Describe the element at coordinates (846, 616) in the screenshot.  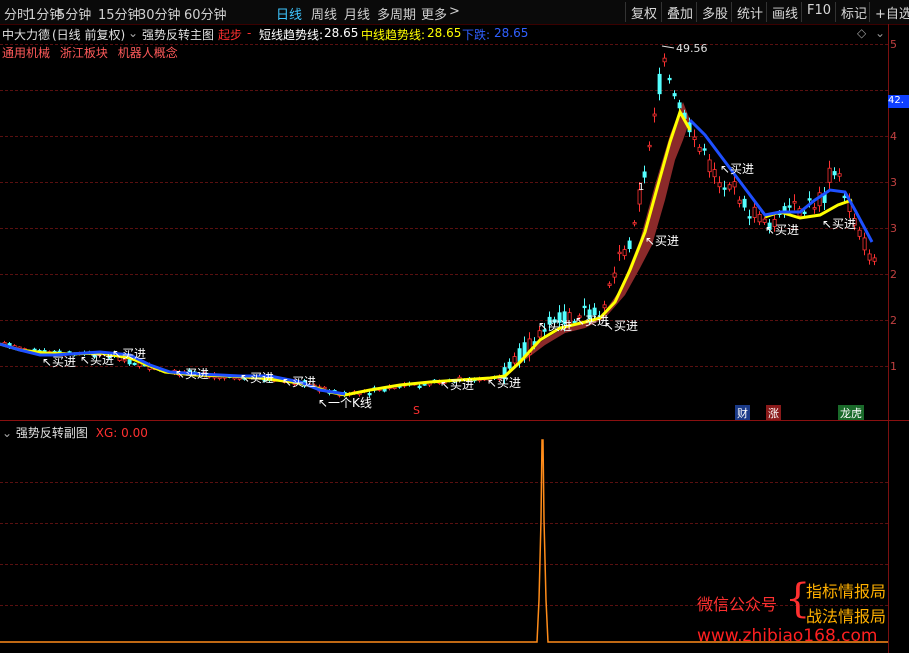
I see `watermark-name2: 战法情报局` at that location.